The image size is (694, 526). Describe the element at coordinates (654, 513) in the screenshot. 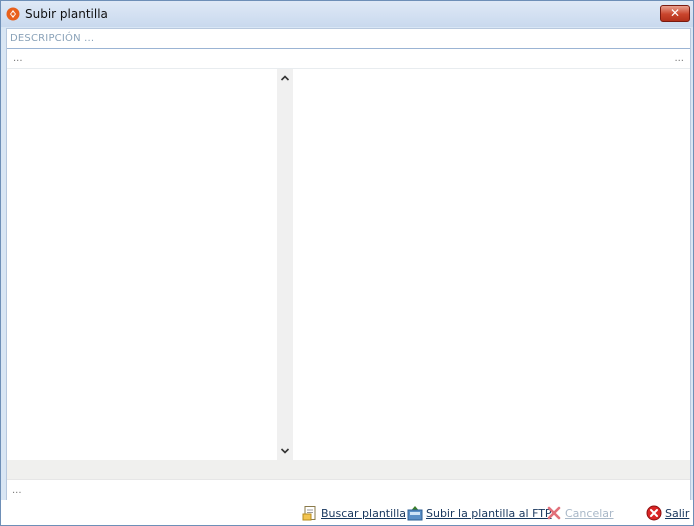

I see `exit-close-icon` at that location.